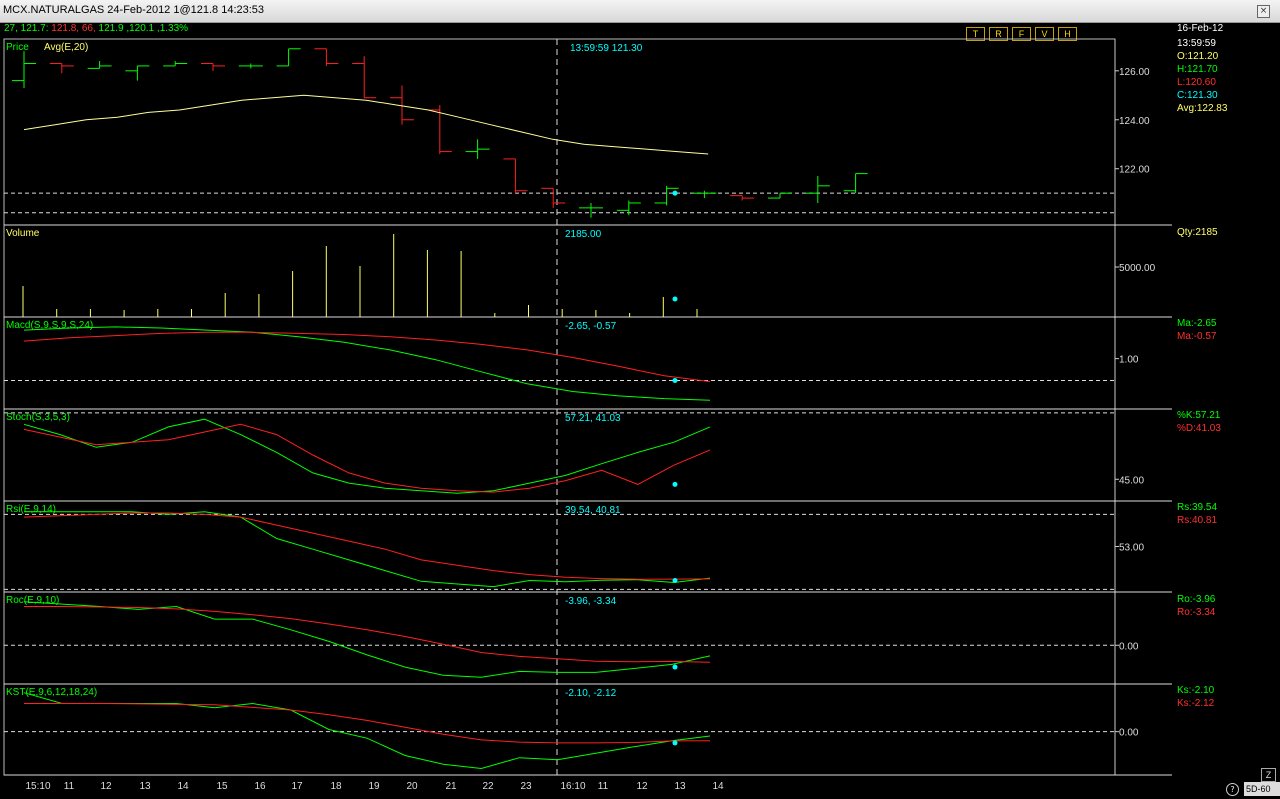 The image size is (1280, 799). I want to click on x-tick-label: 16, so click(260, 786).